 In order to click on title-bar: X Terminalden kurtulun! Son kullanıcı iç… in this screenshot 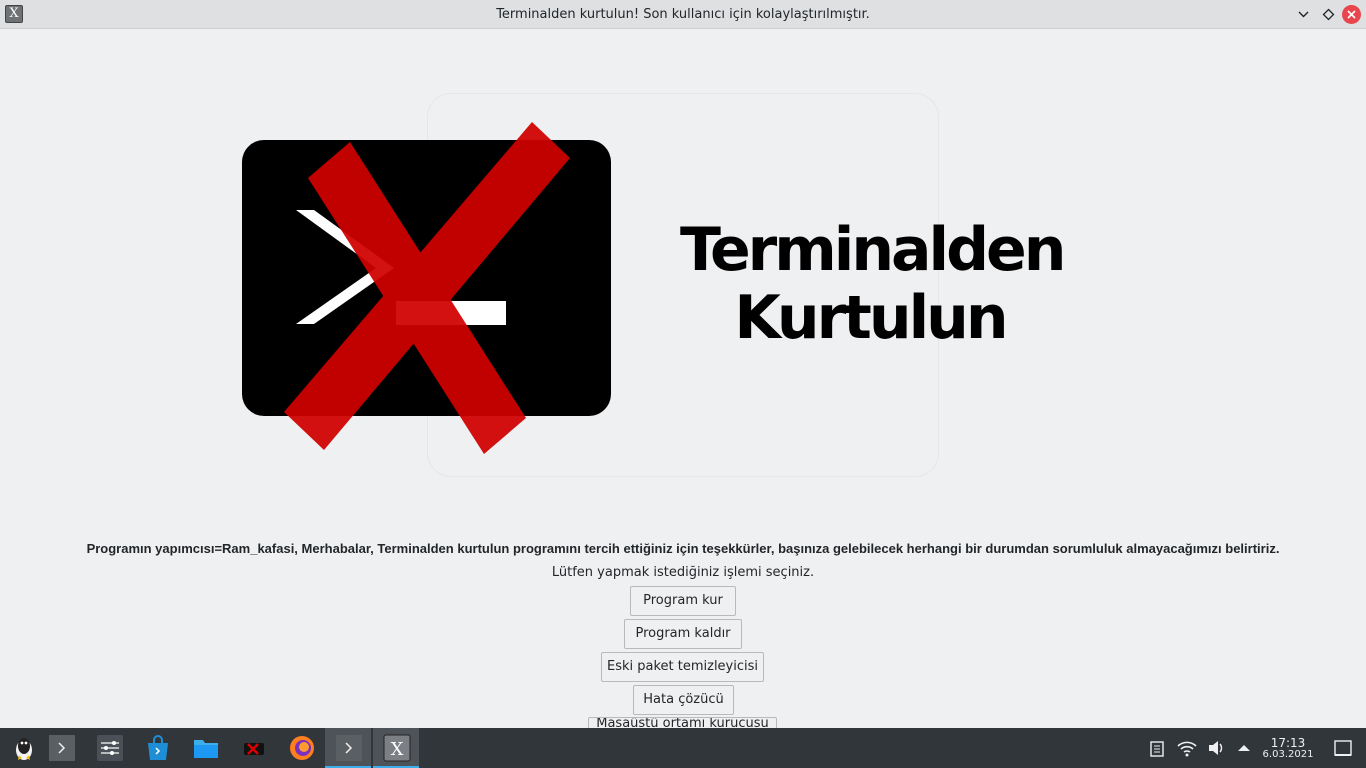, I will do `click(683, 14)`.